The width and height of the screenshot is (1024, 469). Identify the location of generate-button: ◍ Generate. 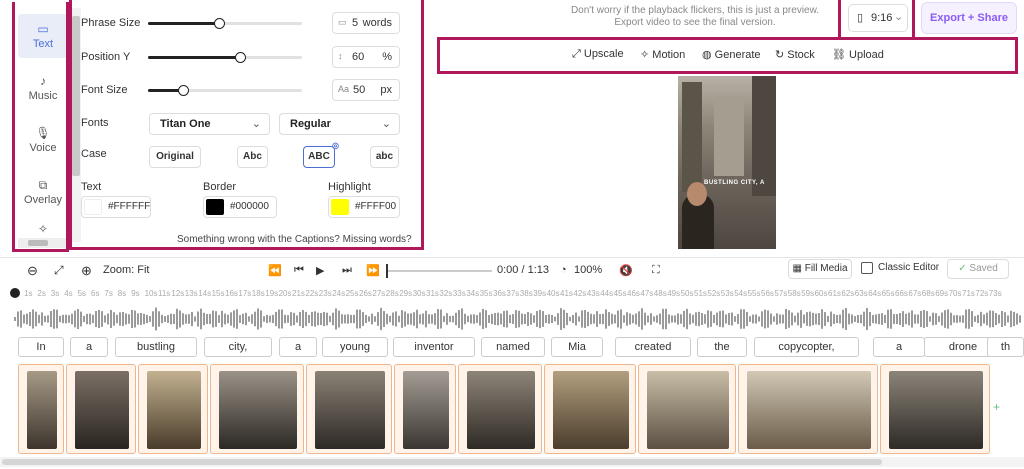
(731, 54).